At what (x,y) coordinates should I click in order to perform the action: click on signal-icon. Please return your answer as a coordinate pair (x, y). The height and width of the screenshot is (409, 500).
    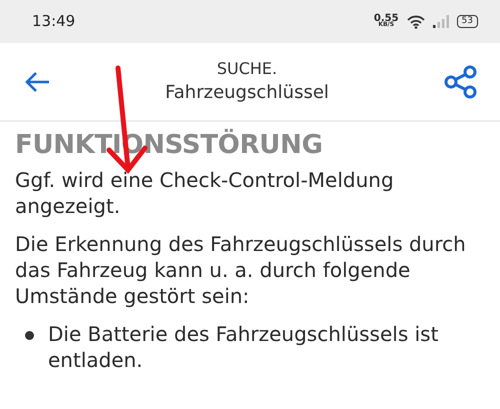
    Looking at the image, I should click on (440, 21).